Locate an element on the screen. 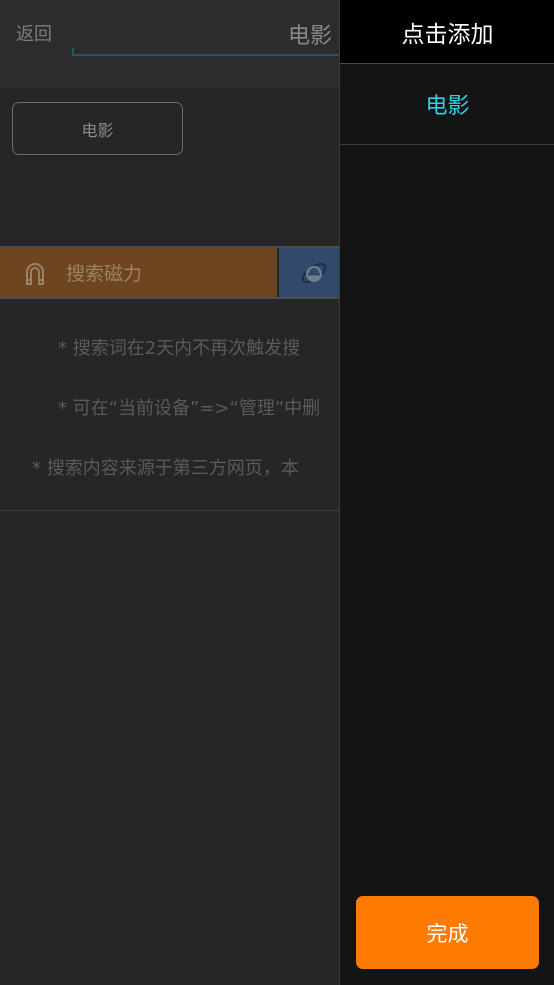 This screenshot has width=554, height=985. note-text: * 可在“当前设备”=>“管理”中删 is located at coordinates (189, 408).